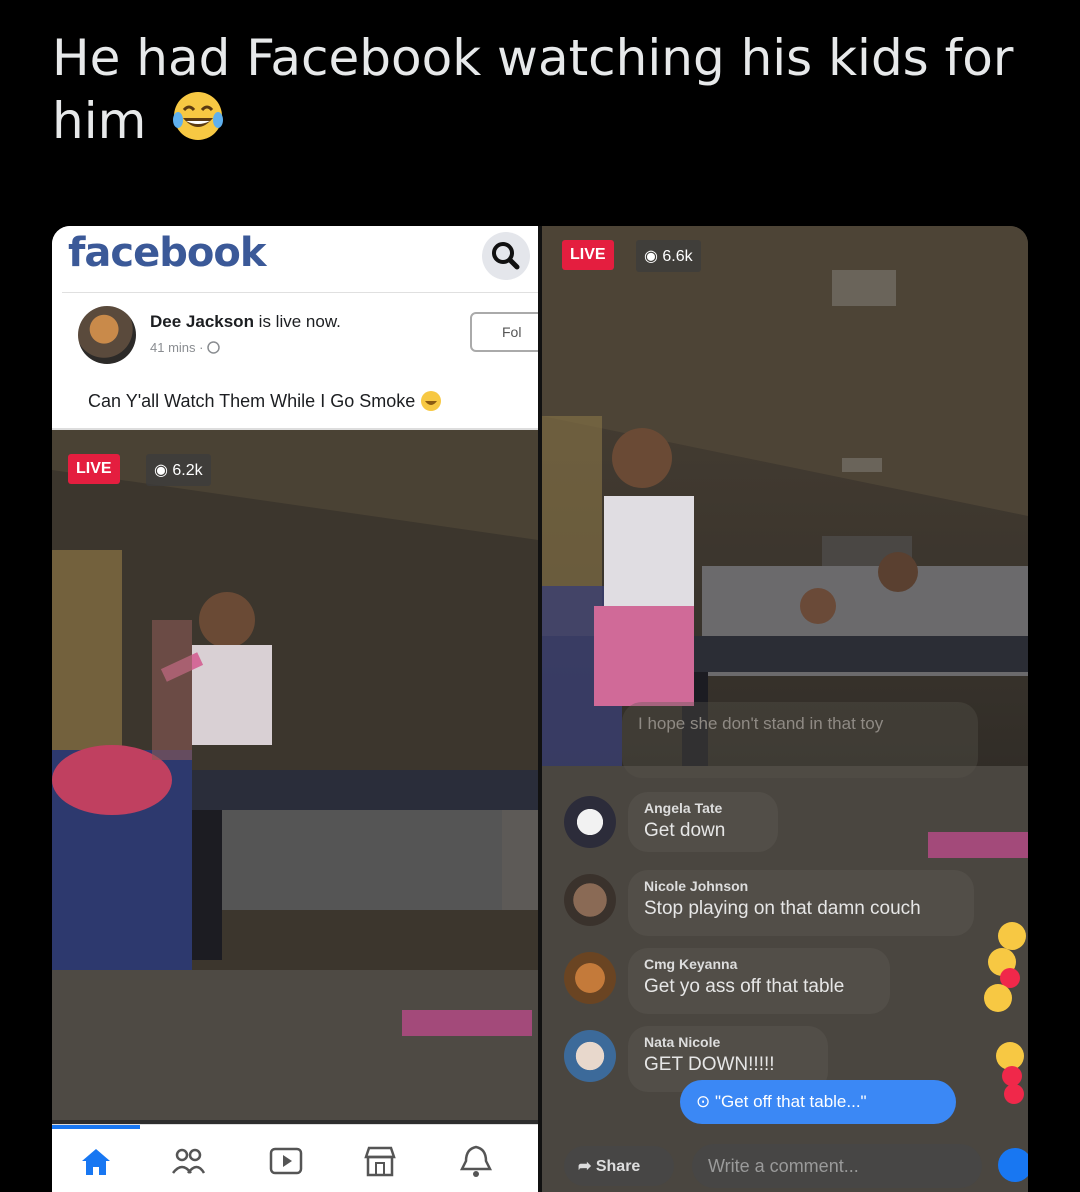 Image resolution: width=1080 pixels, height=1192 pixels. Describe the element at coordinates (202, 321) in the screenshot. I see `post-author: Dee Jackson` at that location.